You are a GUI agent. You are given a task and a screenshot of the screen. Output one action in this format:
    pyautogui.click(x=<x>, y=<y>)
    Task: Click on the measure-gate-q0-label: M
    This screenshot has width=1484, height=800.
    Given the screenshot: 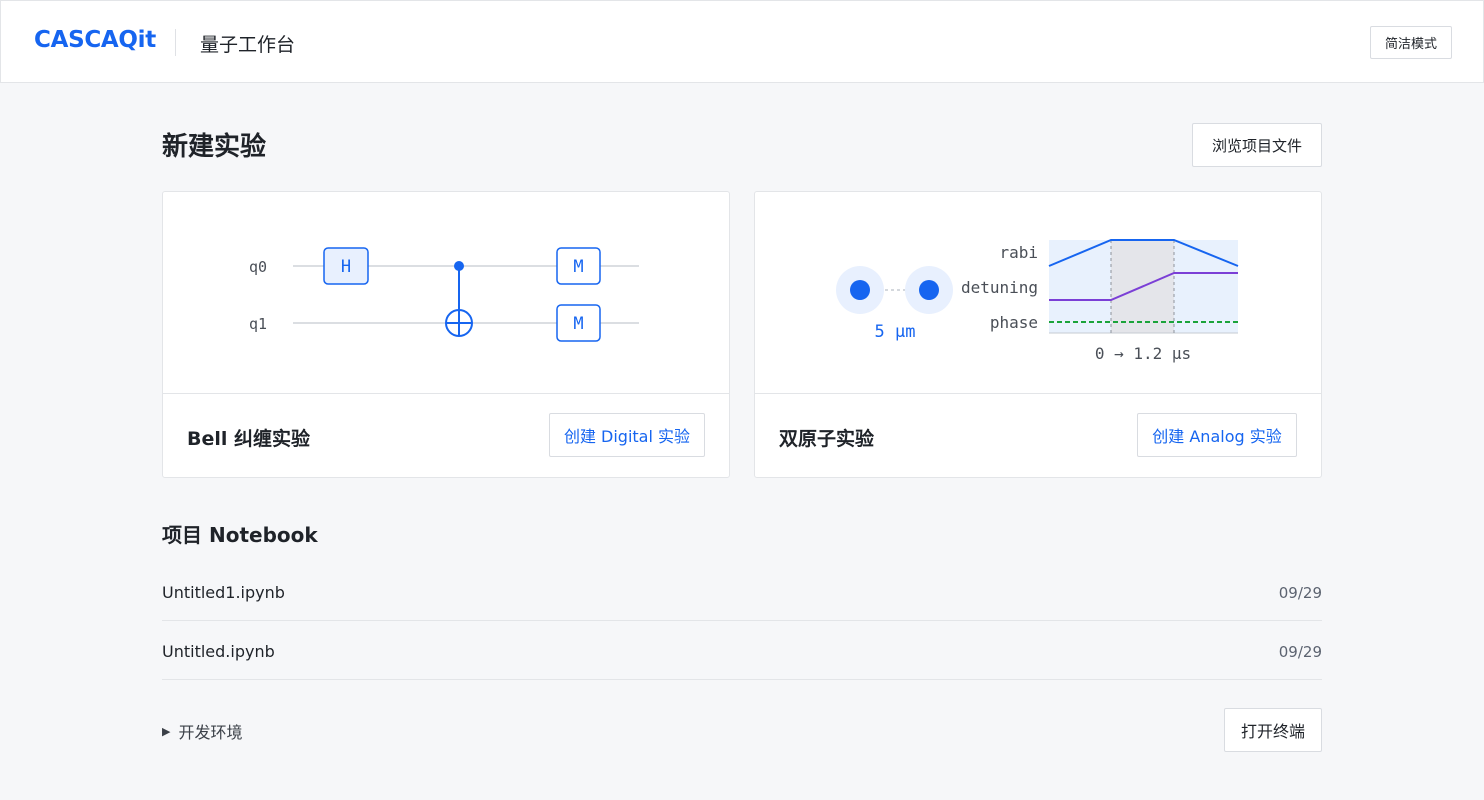 What is the action you would take?
    pyautogui.click(x=578, y=267)
    